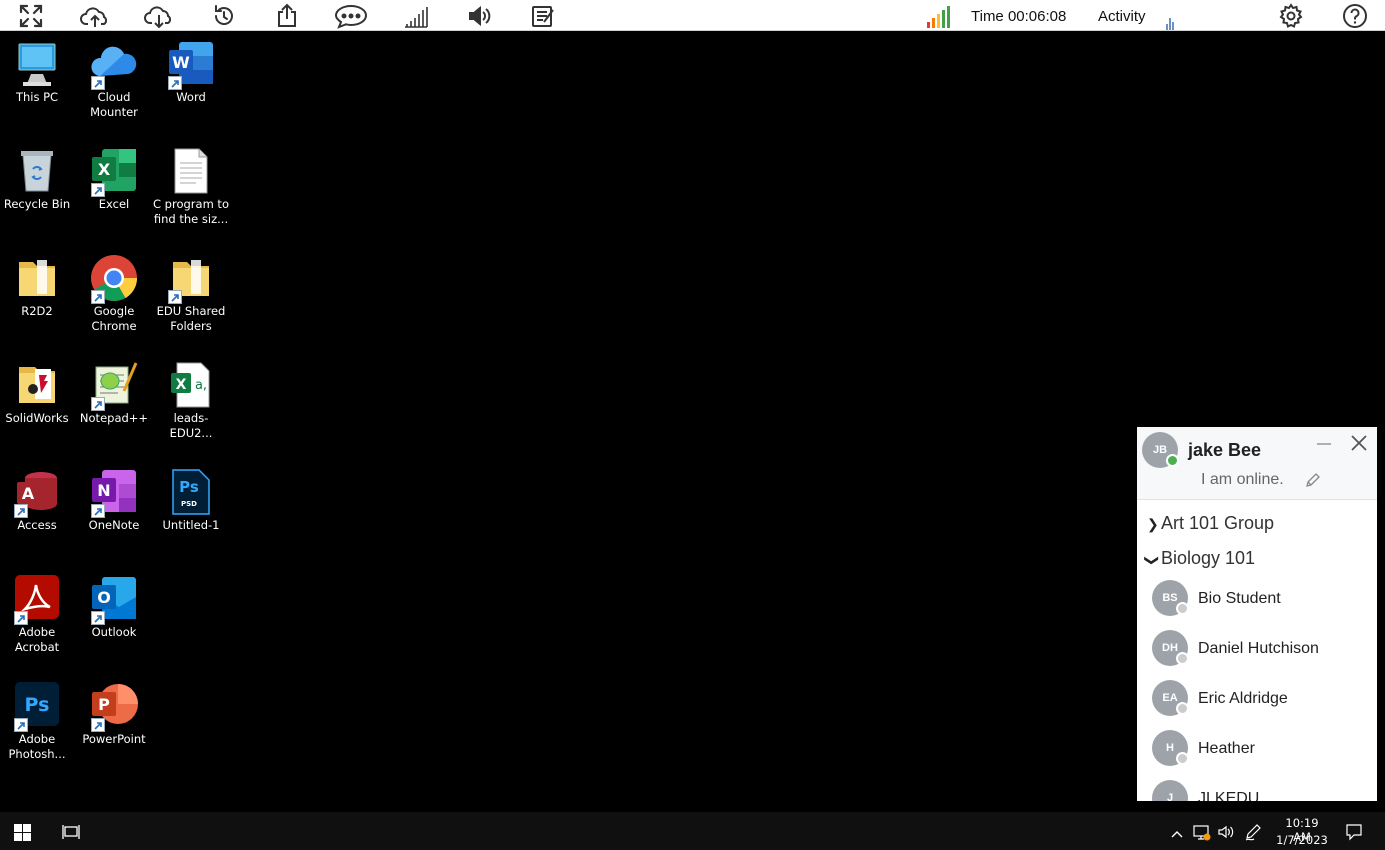 Image resolution: width=1385 pixels, height=850 pixels. Describe the element at coordinates (1257, 463) in the screenshot. I see `chat-header: JB jake Bee I am online.` at that location.